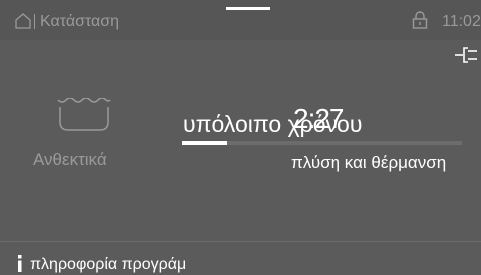 Image resolution: width=481 pixels, height=275 pixels. What do you see at coordinates (420, 20) in the screenshot?
I see `lock-icon` at bounding box center [420, 20].